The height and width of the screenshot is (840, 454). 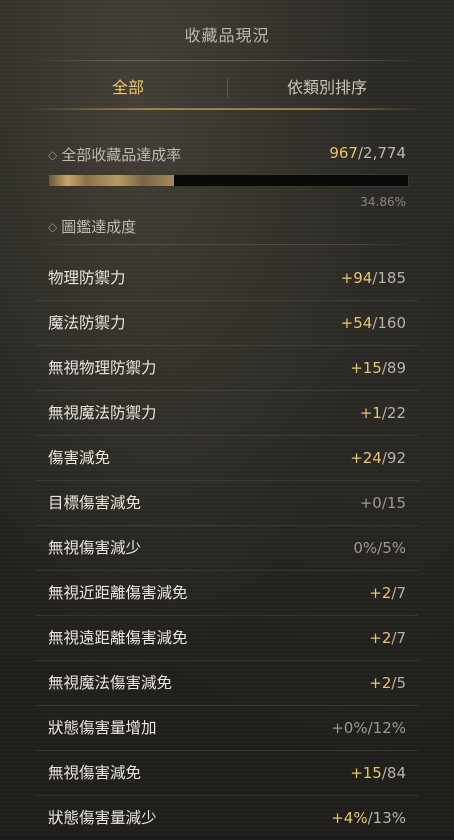 What do you see at coordinates (112, 180) in the screenshot?
I see `collection-progress-fill` at bounding box center [112, 180].